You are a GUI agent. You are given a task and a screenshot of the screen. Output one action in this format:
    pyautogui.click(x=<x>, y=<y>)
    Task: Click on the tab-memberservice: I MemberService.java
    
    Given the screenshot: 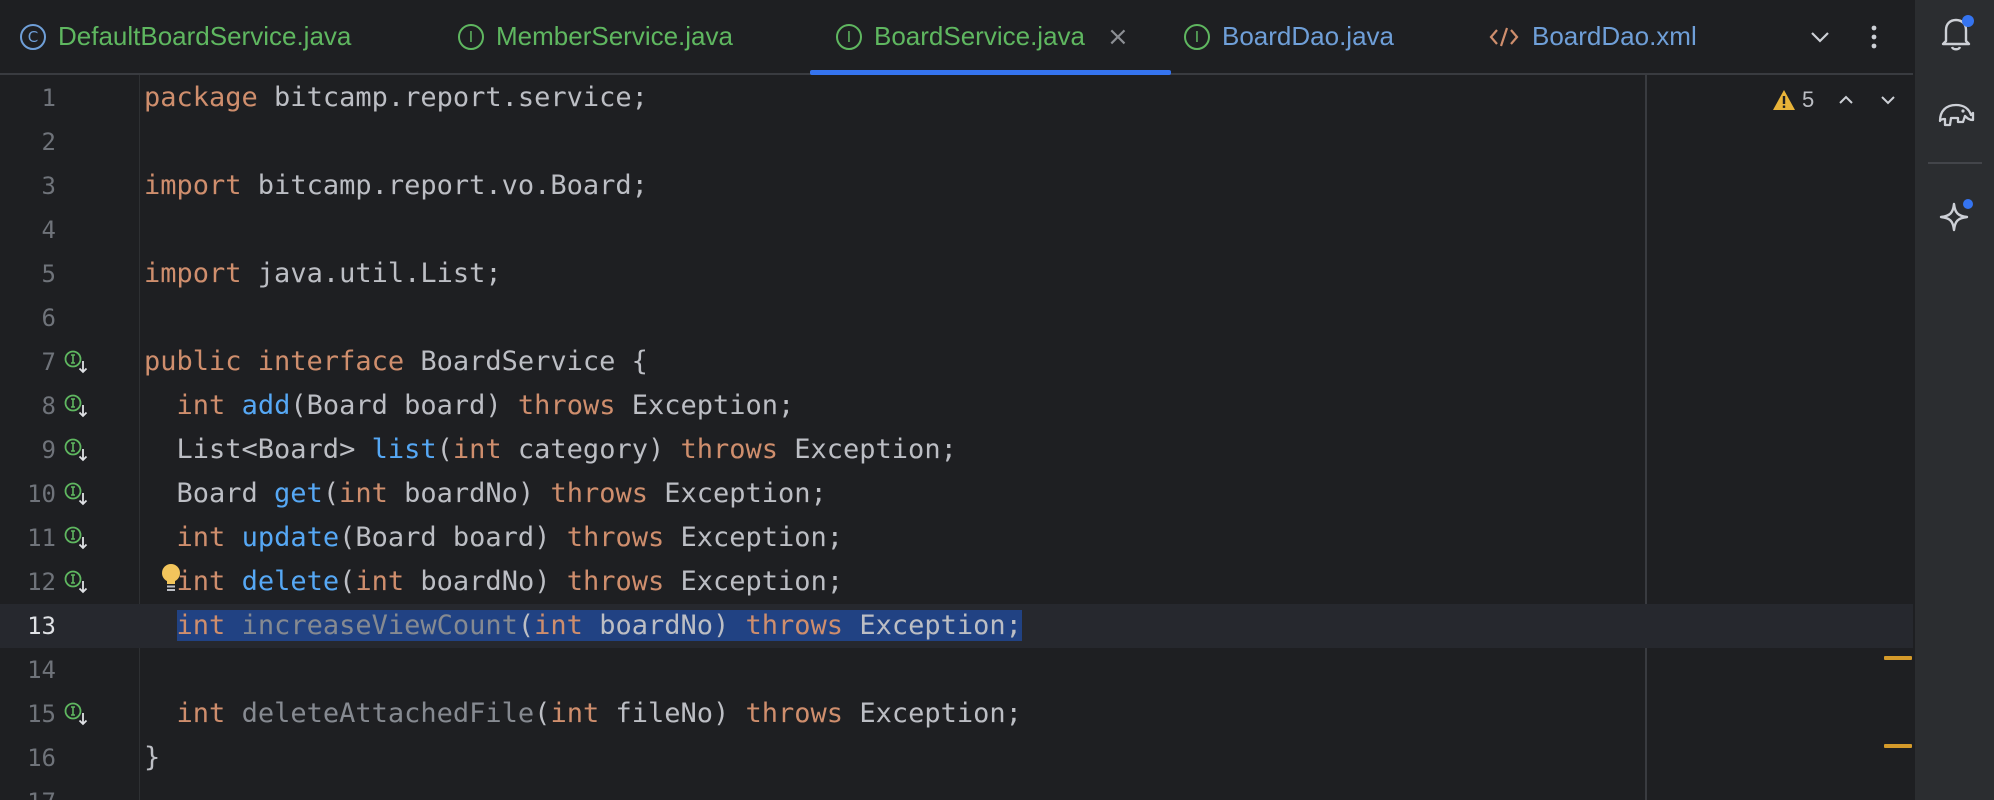 What is the action you would take?
    pyautogui.click(x=595, y=36)
    